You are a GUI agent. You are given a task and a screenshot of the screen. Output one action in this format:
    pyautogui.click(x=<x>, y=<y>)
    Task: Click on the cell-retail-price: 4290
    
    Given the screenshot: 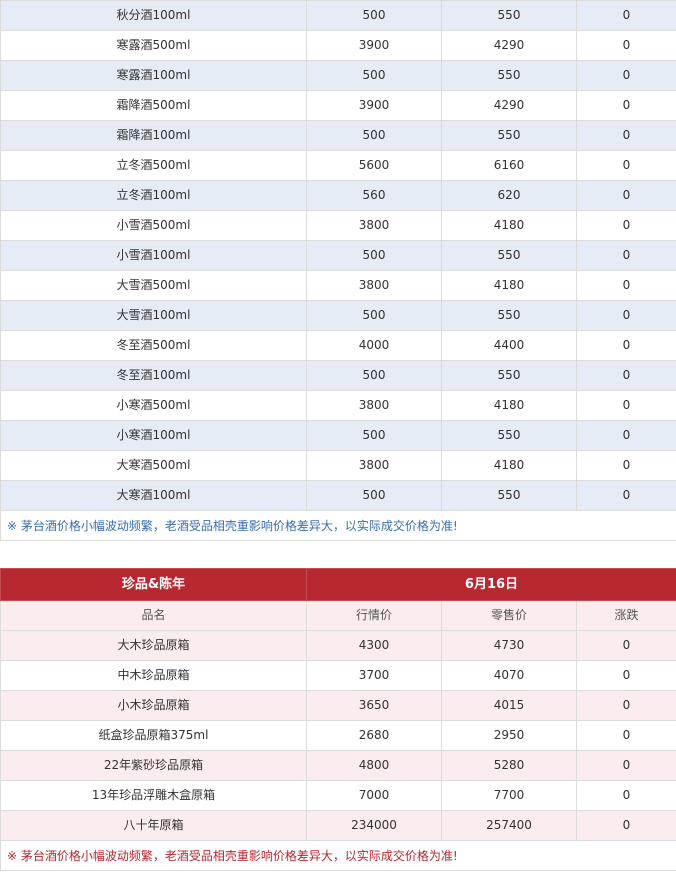 What is the action you would take?
    pyautogui.click(x=509, y=45)
    